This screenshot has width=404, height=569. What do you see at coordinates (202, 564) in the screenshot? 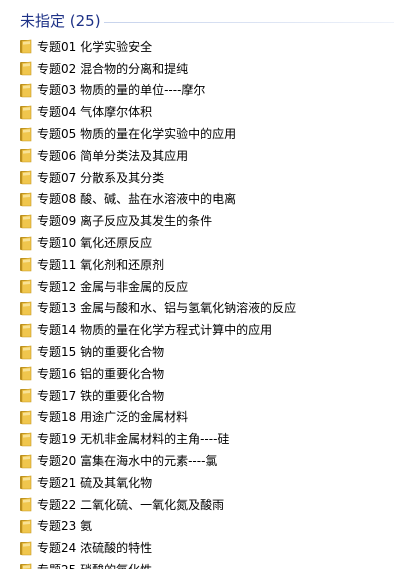
I see `folder-item: 专题25 硝酸的氧化性` at bounding box center [202, 564].